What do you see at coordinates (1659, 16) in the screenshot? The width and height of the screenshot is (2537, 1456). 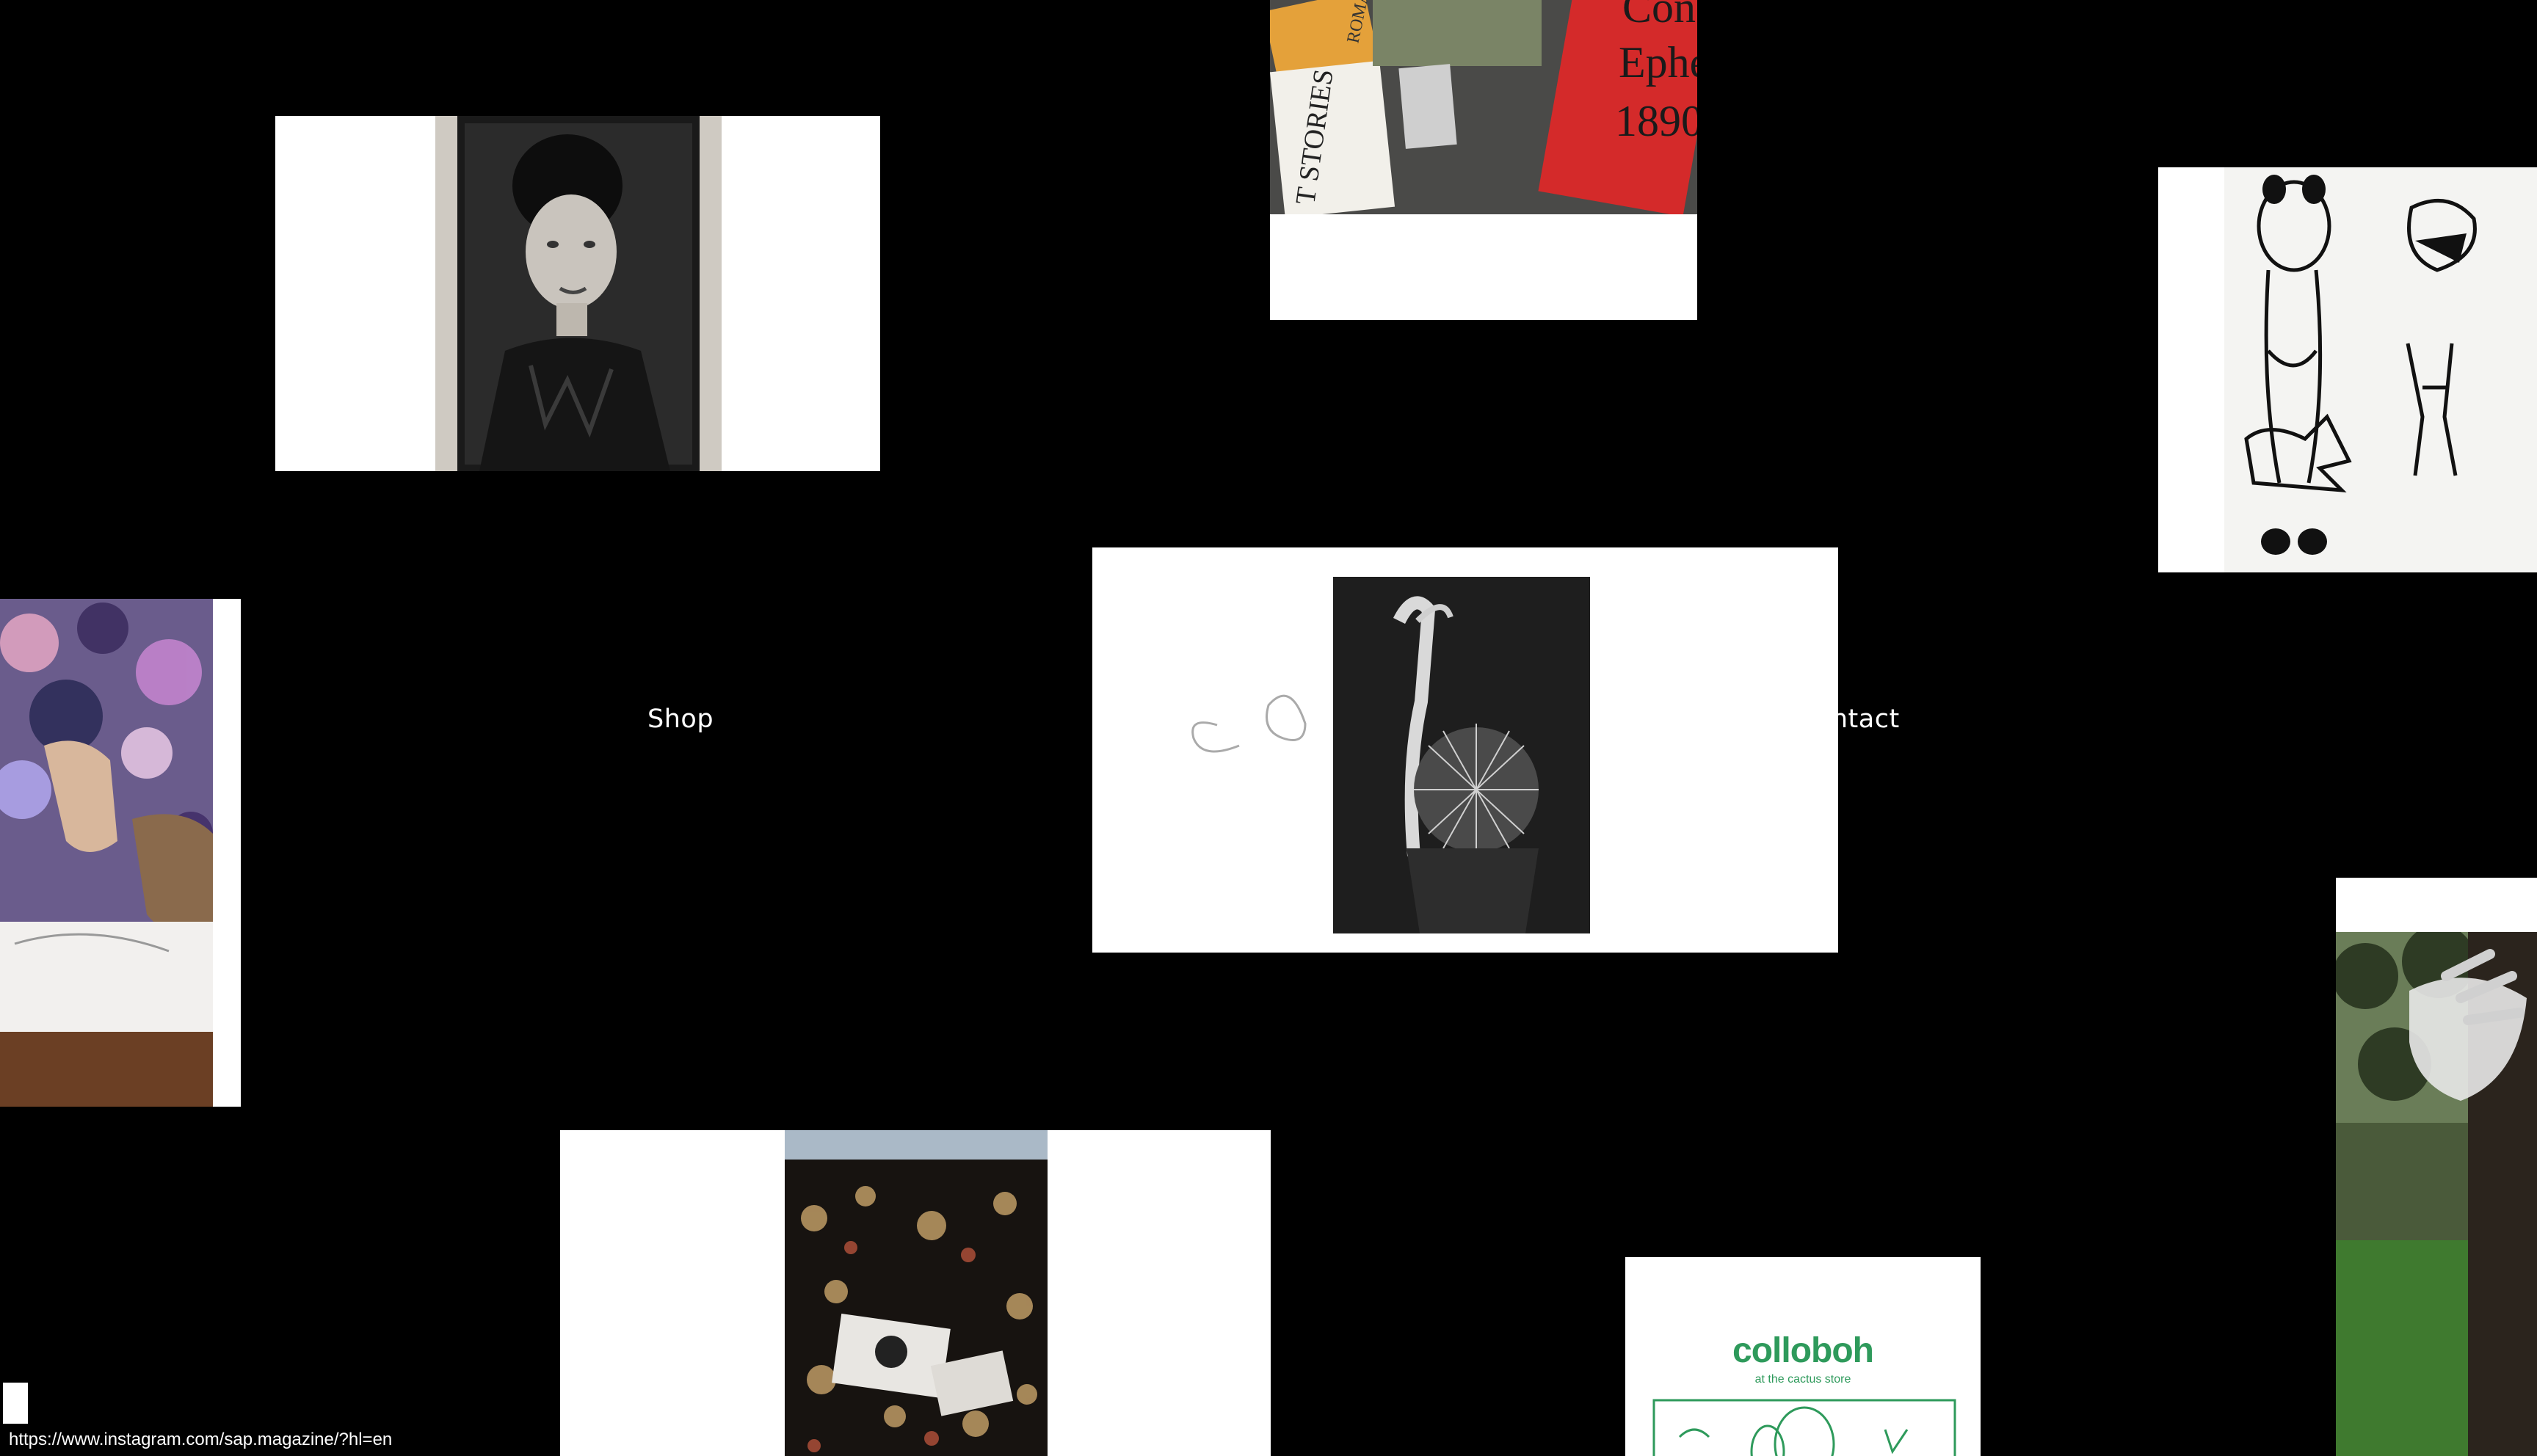 I see `book-cover-line-1: Con` at bounding box center [1659, 16].